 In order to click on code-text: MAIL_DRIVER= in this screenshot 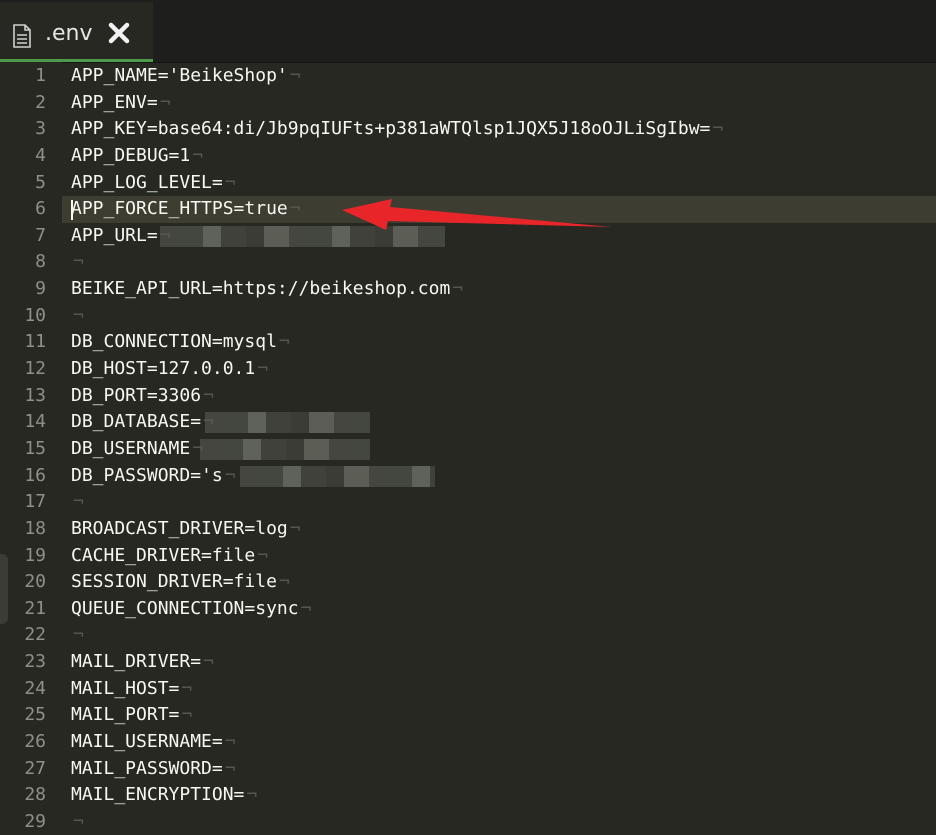, I will do `click(136, 662)`.